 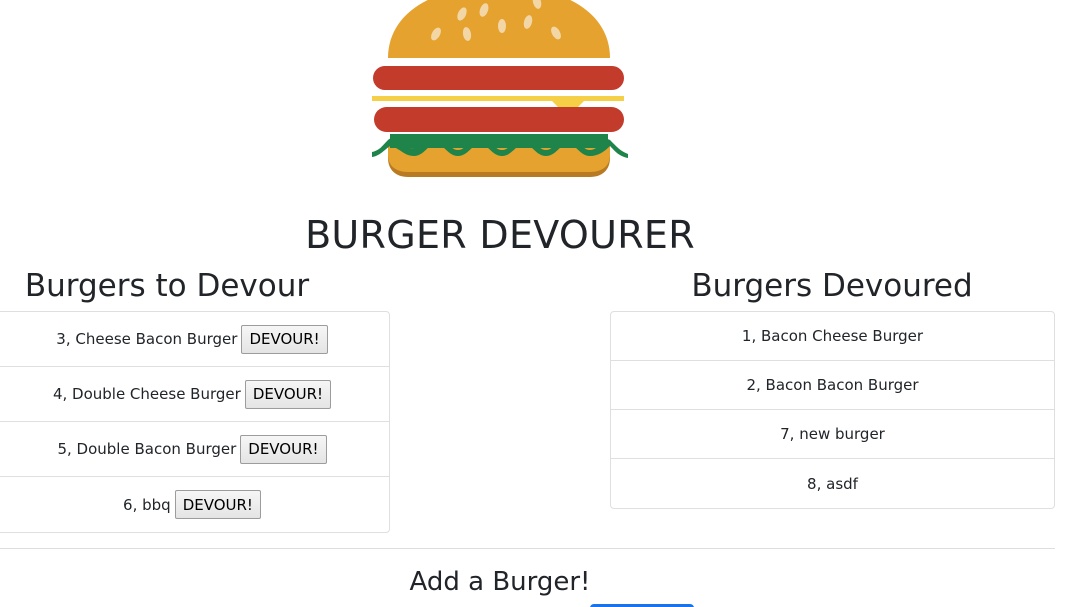 I want to click on burger-name: 1, Bacon Cheese Burger, so click(x=832, y=336).